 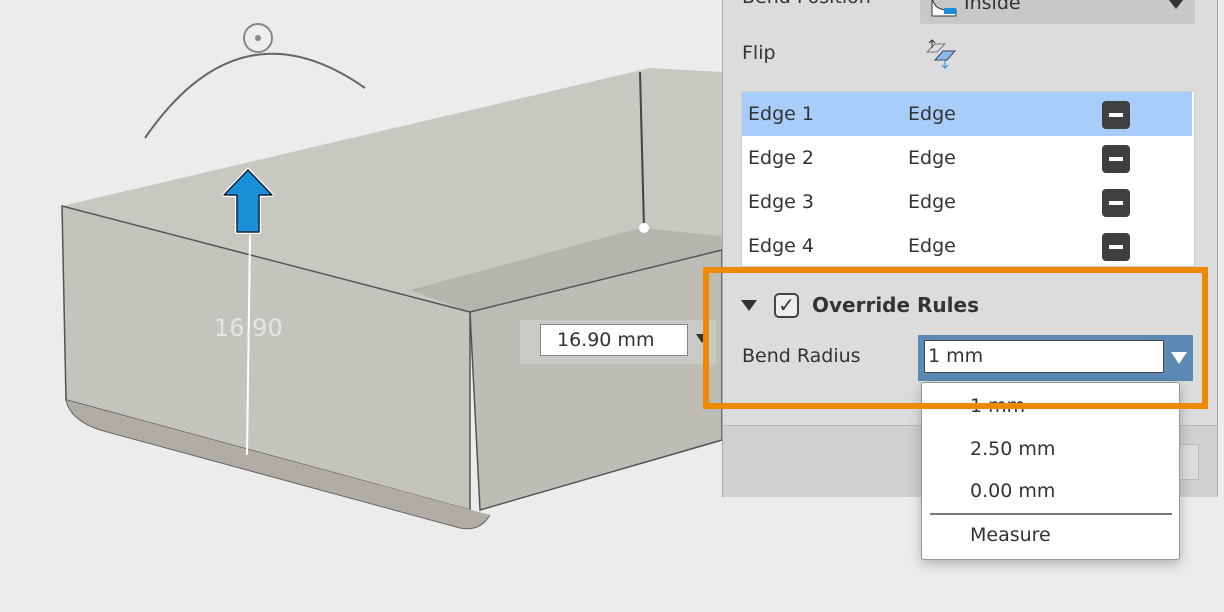 What do you see at coordinates (1176, 4) in the screenshot?
I see `chevron-down-icon` at bounding box center [1176, 4].